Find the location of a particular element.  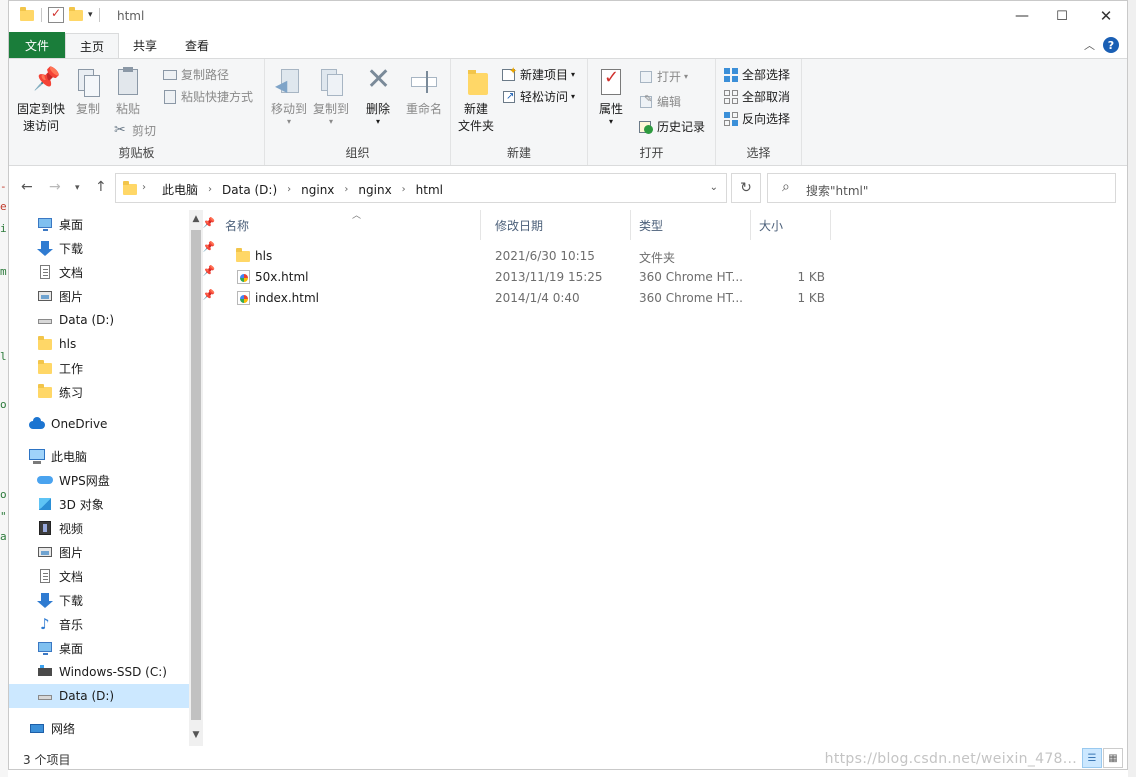

forward-arrow-icon: → is located at coordinates (55, 187).